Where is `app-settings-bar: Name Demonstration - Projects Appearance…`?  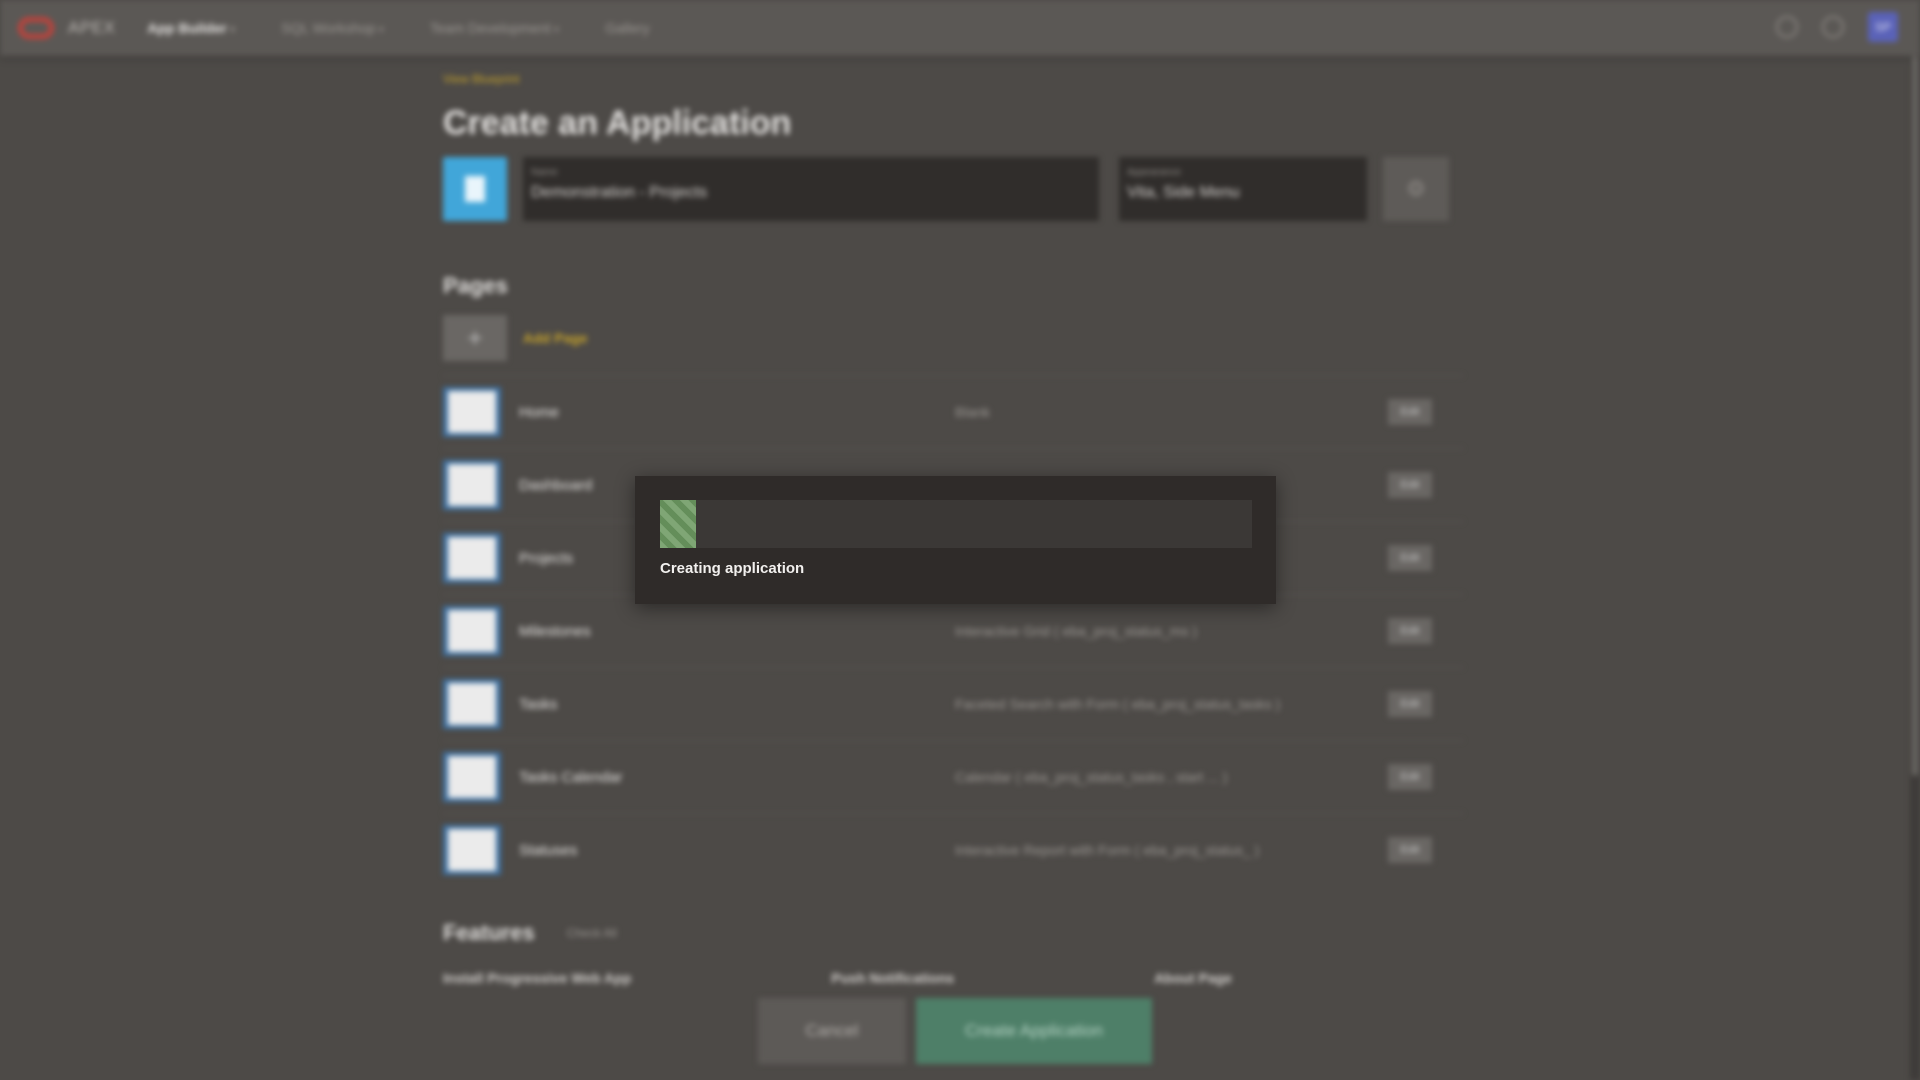 app-settings-bar: Name Demonstration - Projects Appearance… is located at coordinates (953, 189).